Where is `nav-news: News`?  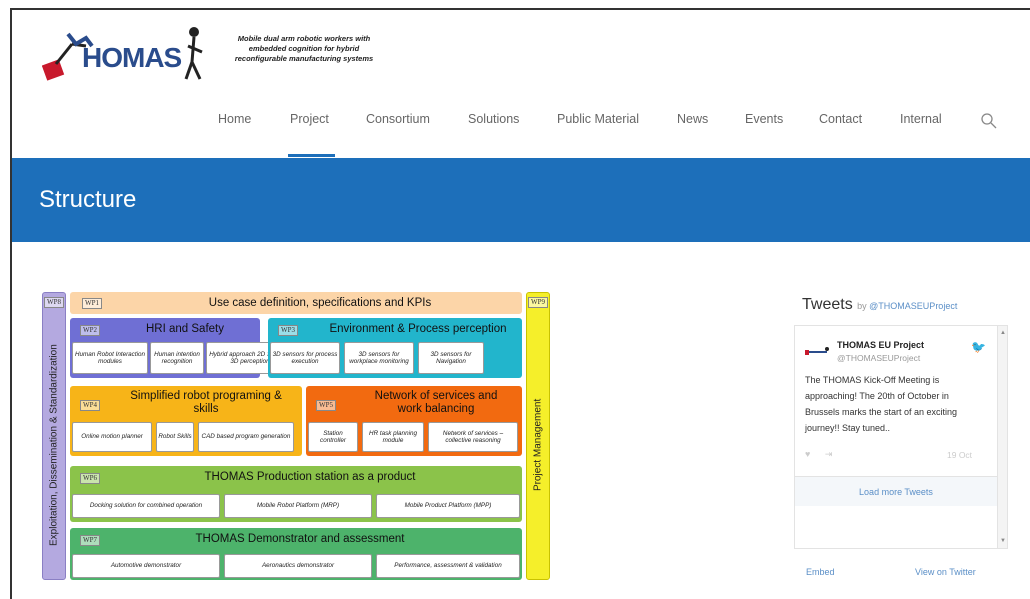 nav-news: News is located at coordinates (692, 119).